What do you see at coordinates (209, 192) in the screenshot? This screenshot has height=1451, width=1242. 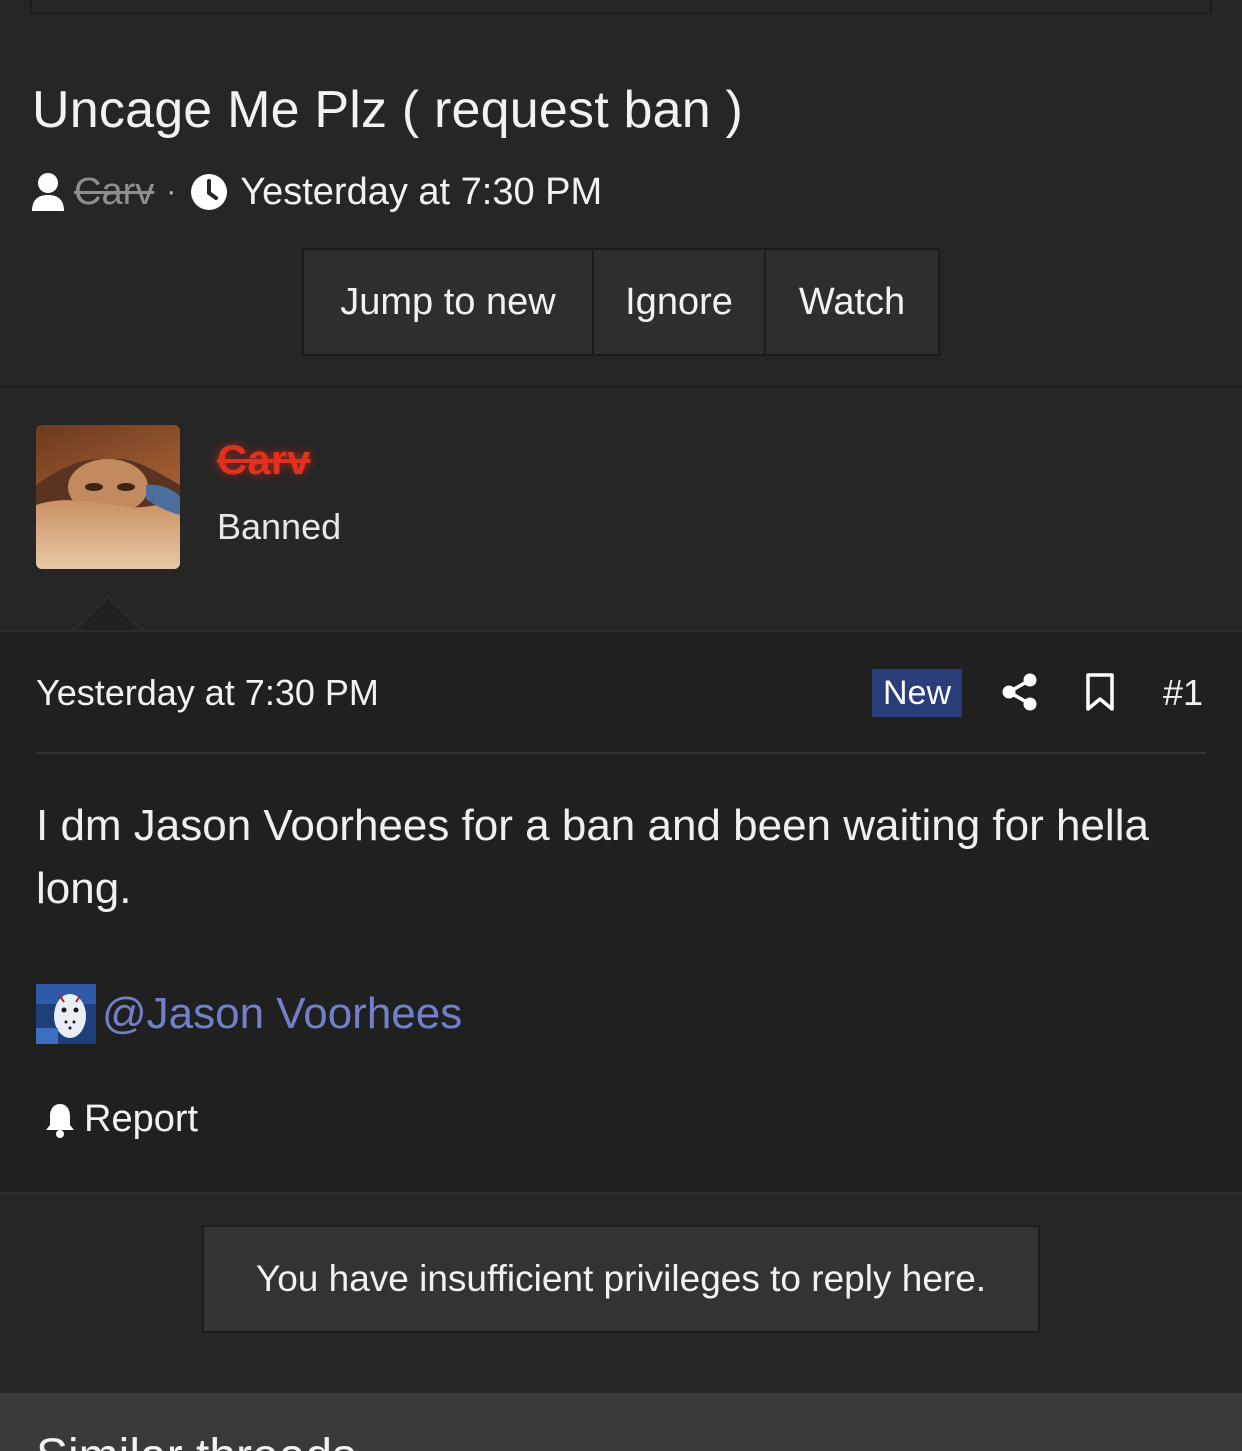 I see `clock-icon` at bounding box center [209, 192].